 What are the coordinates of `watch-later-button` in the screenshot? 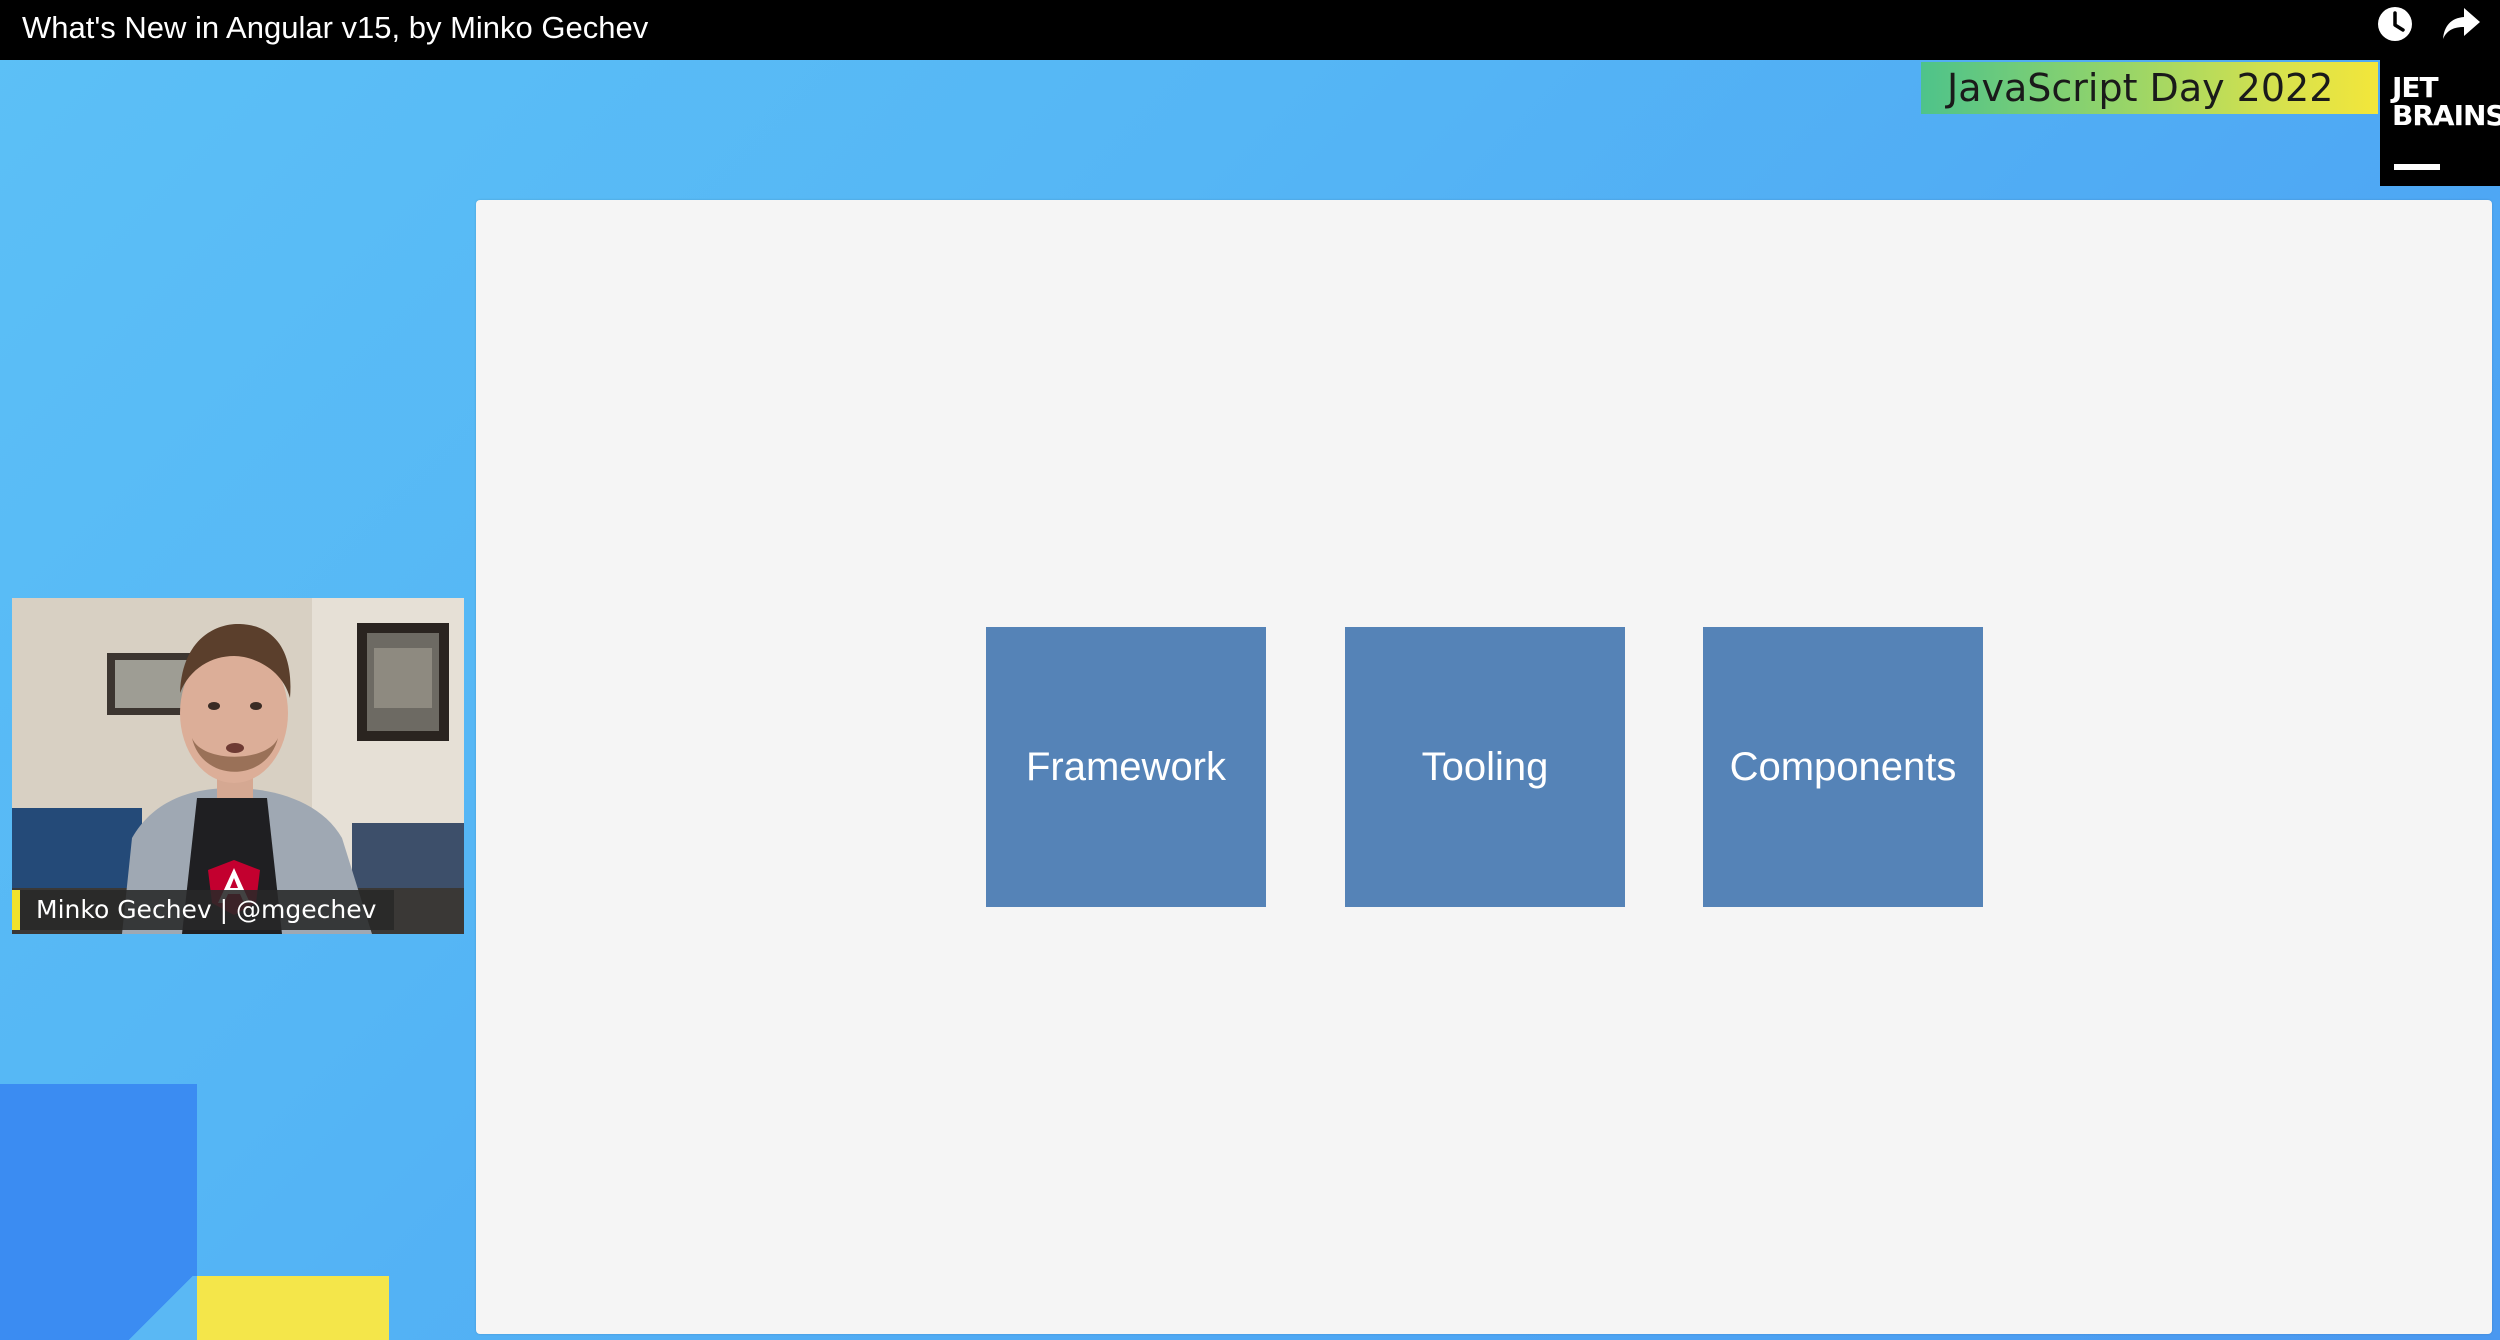 It's located at (2395, 24).